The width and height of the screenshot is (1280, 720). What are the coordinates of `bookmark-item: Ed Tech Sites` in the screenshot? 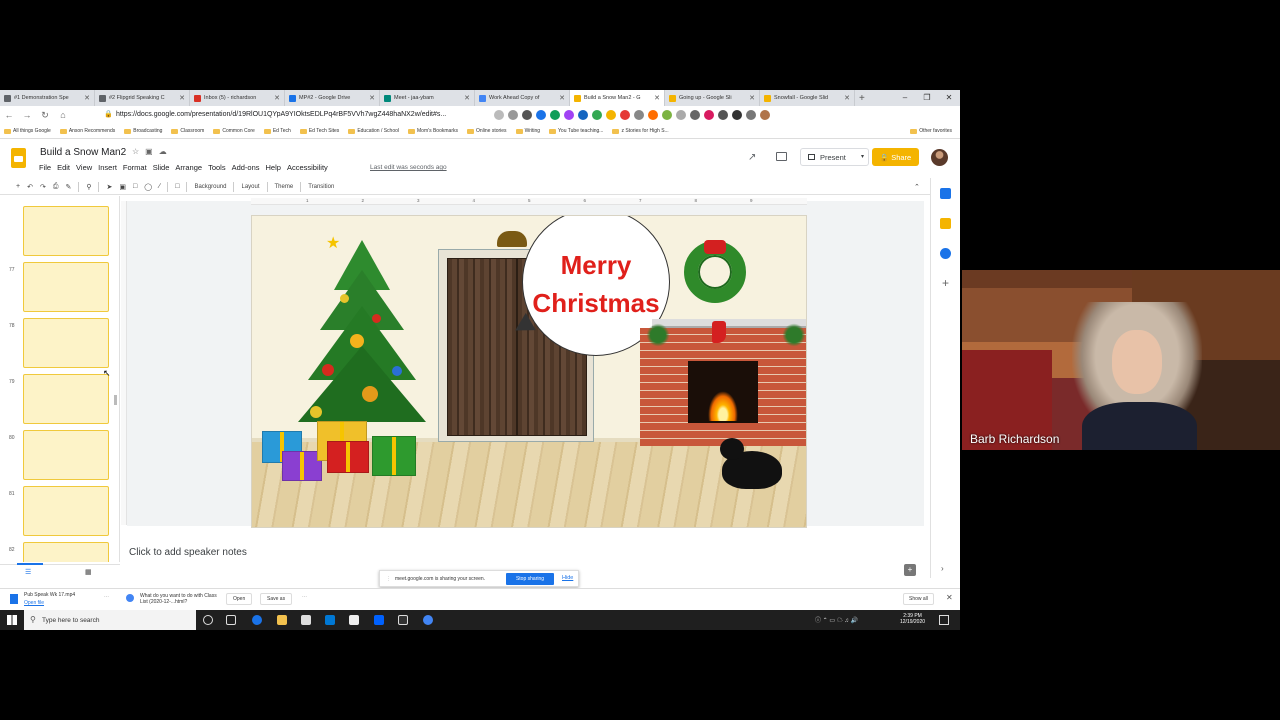 It's located at (319, 131).